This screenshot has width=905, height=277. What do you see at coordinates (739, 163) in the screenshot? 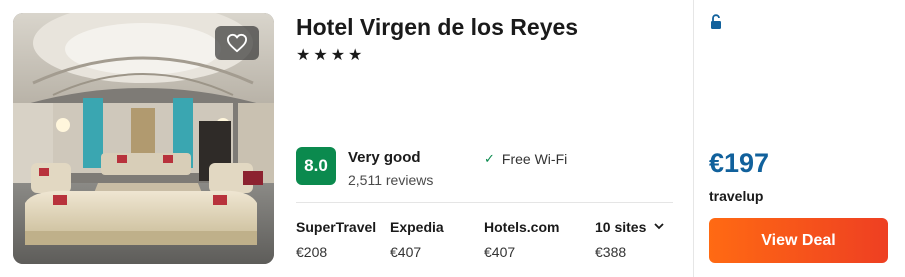
I see `best-price: €197` at bounding box center [739, 163].